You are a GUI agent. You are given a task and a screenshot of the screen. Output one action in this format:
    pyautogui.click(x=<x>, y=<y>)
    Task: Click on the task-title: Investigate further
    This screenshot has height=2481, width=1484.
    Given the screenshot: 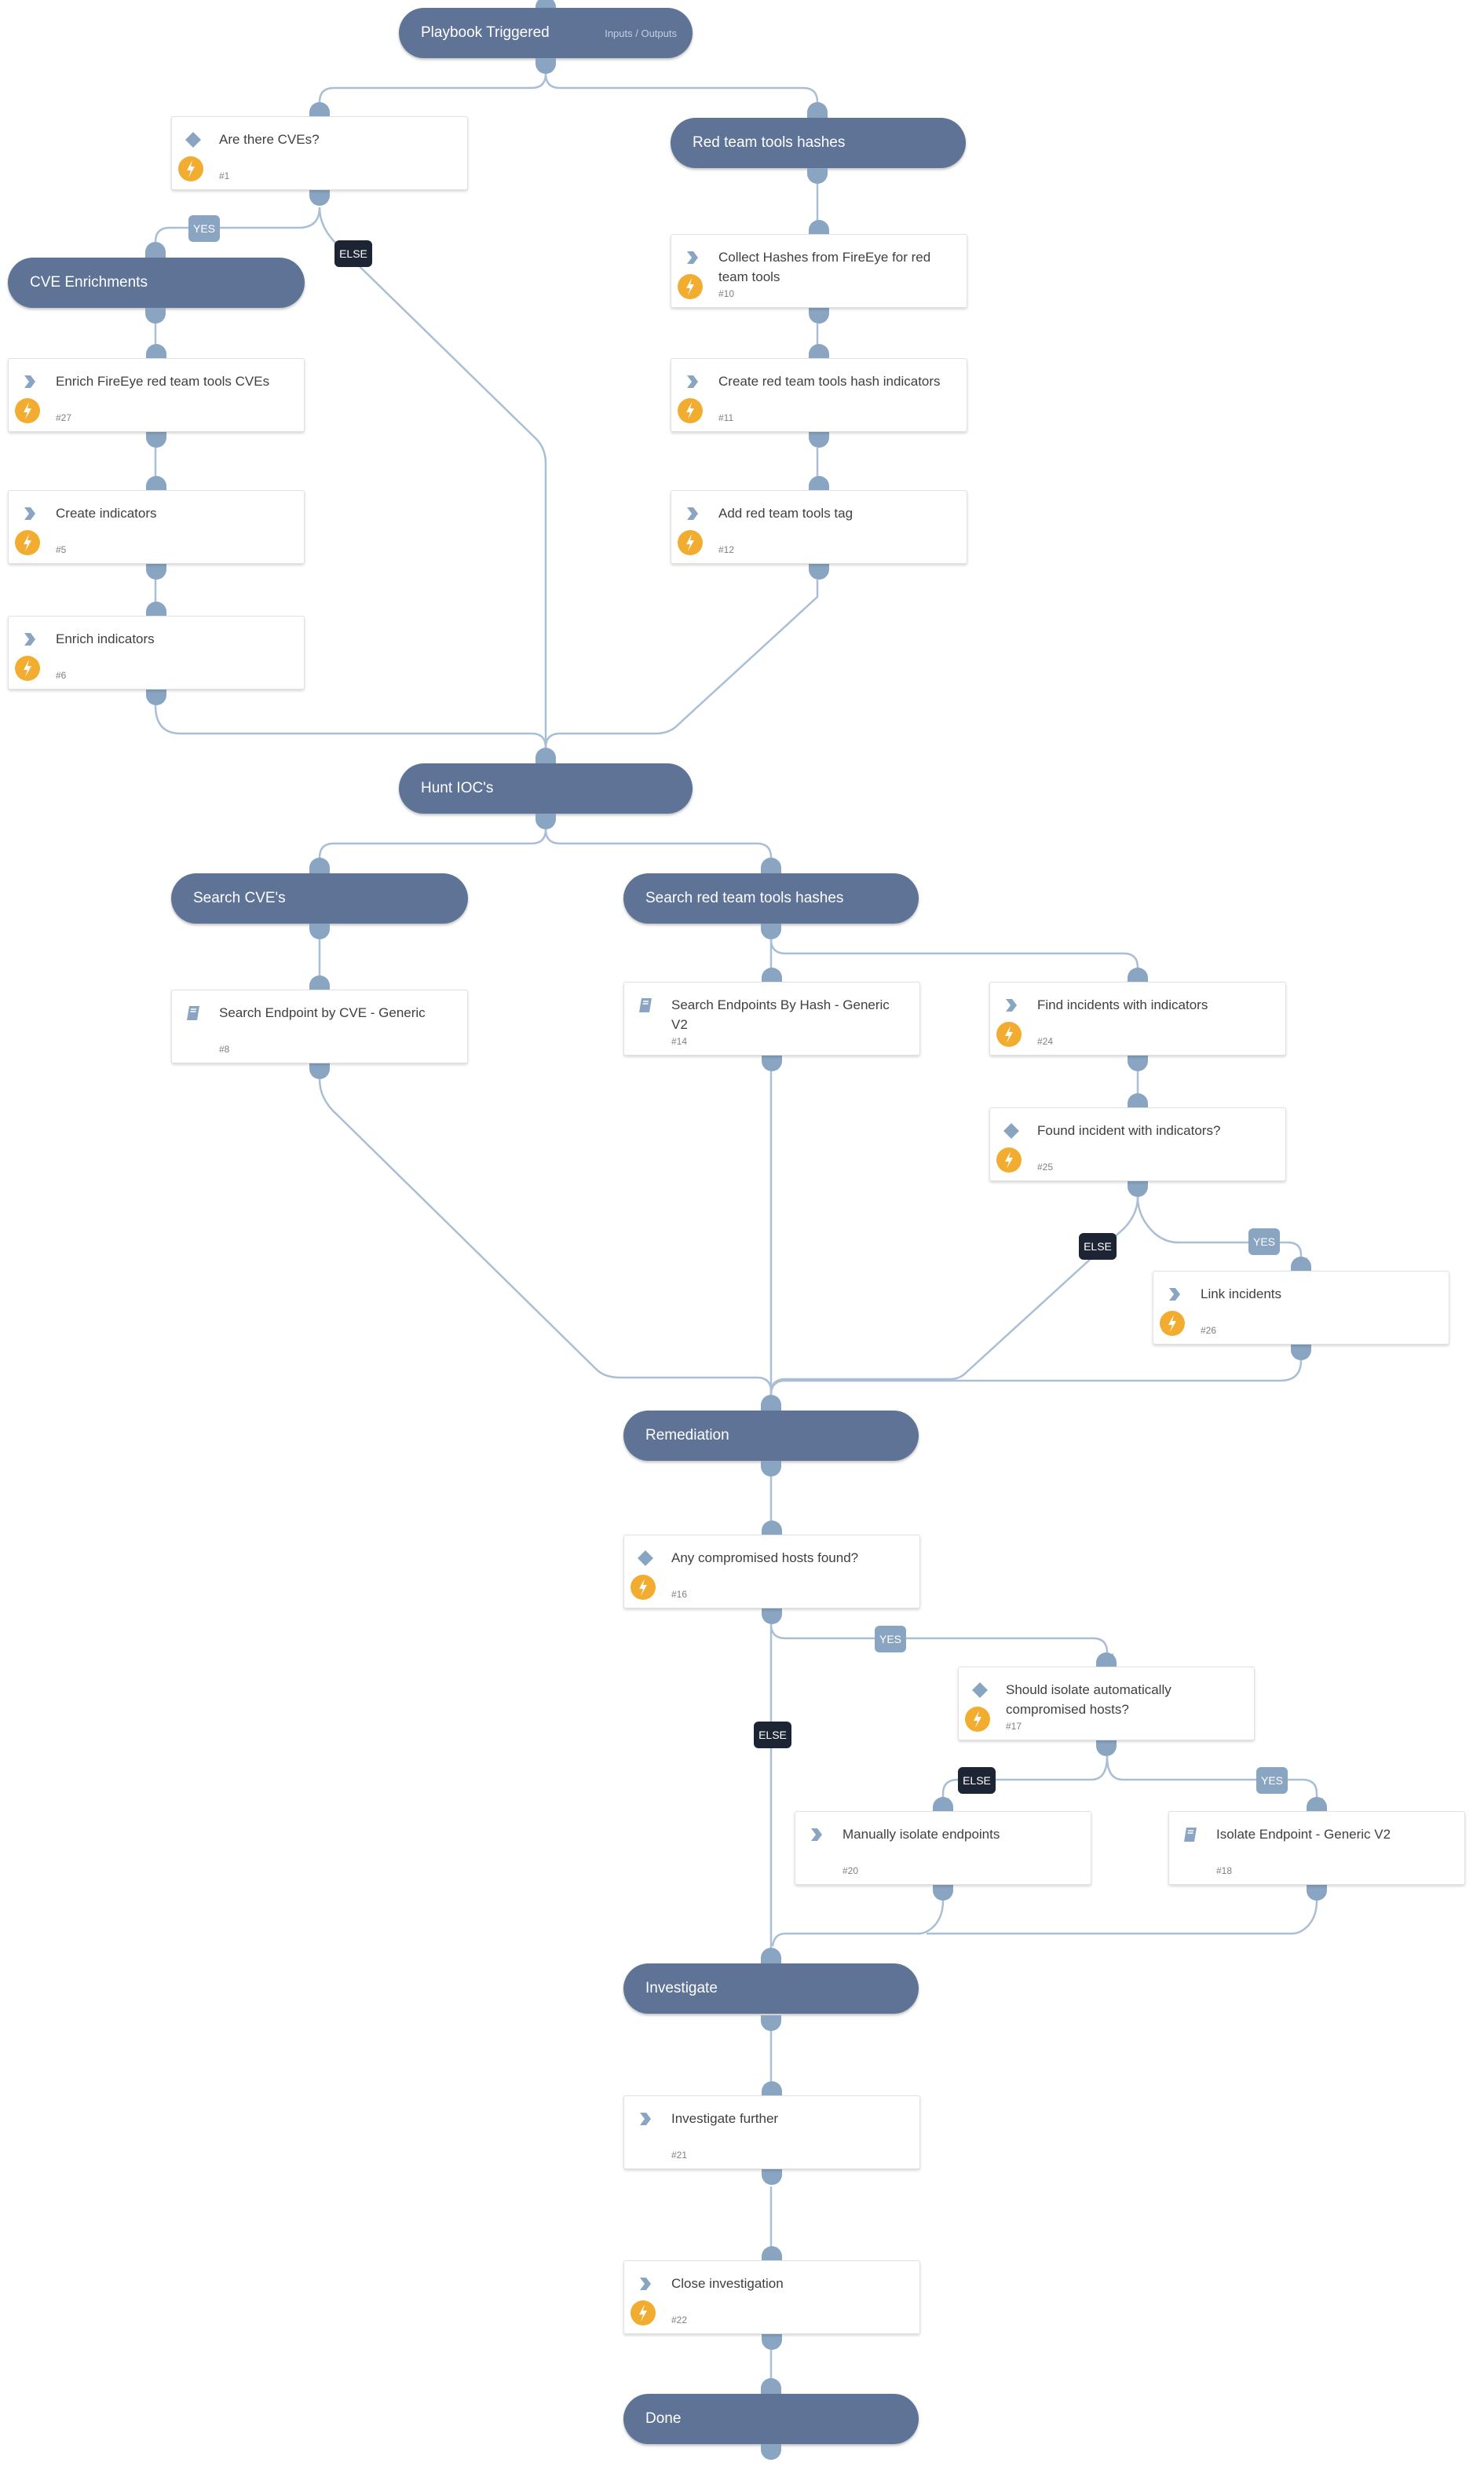 What is the action you would take?
    pyautogui.click(x=725, y=2118)
    